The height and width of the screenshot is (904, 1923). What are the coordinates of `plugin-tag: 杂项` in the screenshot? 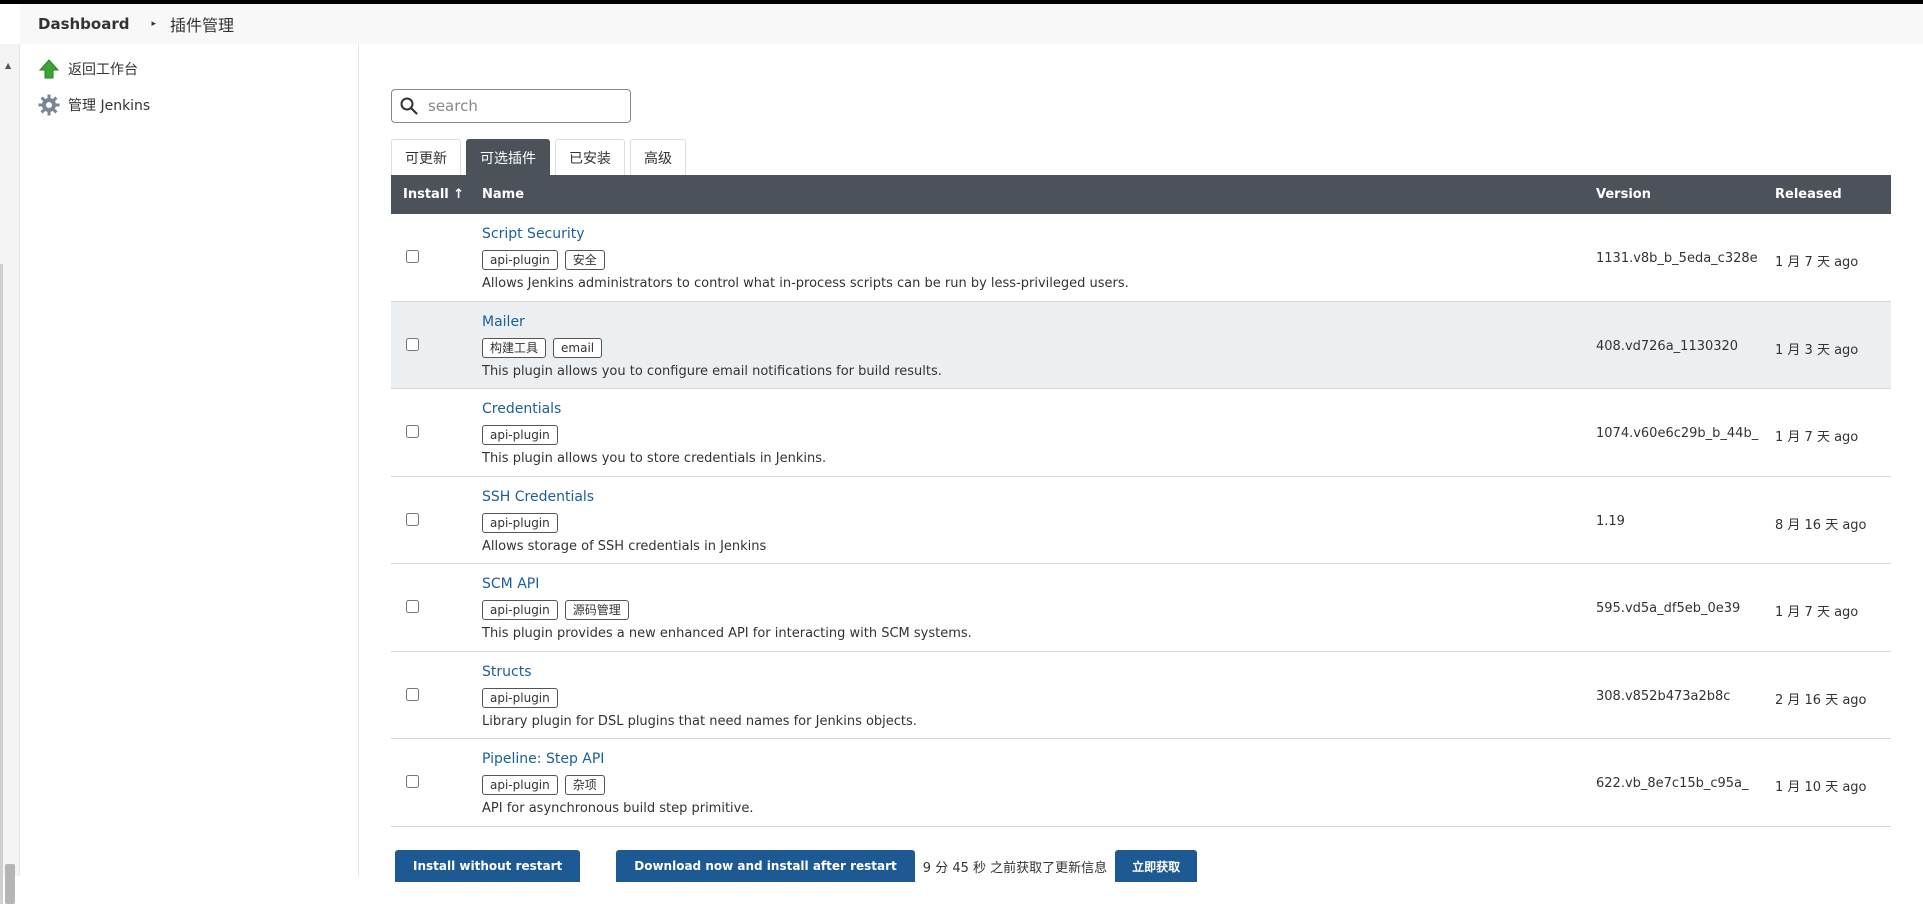 It's located at (584, 785).